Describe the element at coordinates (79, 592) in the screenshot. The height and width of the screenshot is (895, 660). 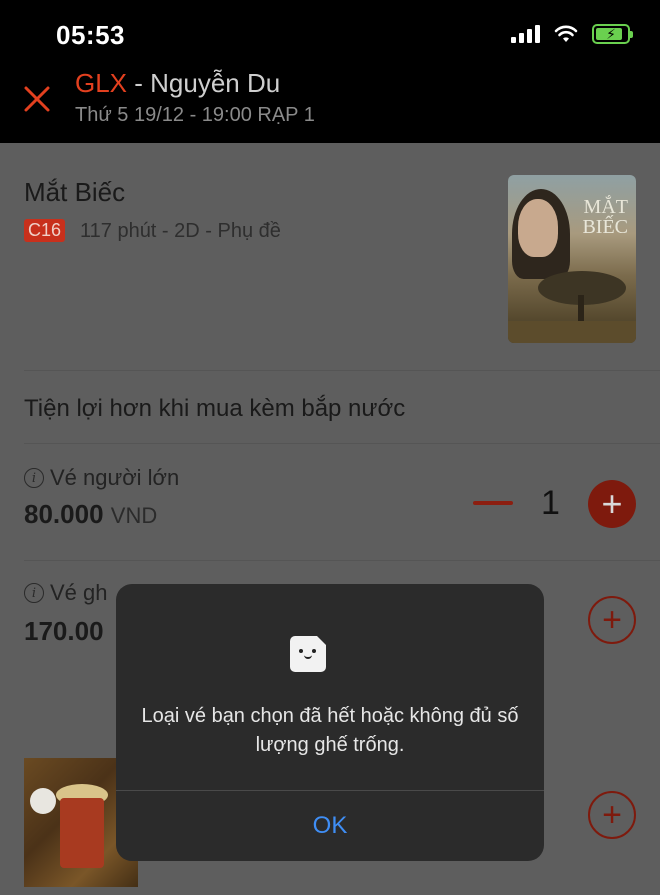
I see `ticket-label: Vé gh` at that location.